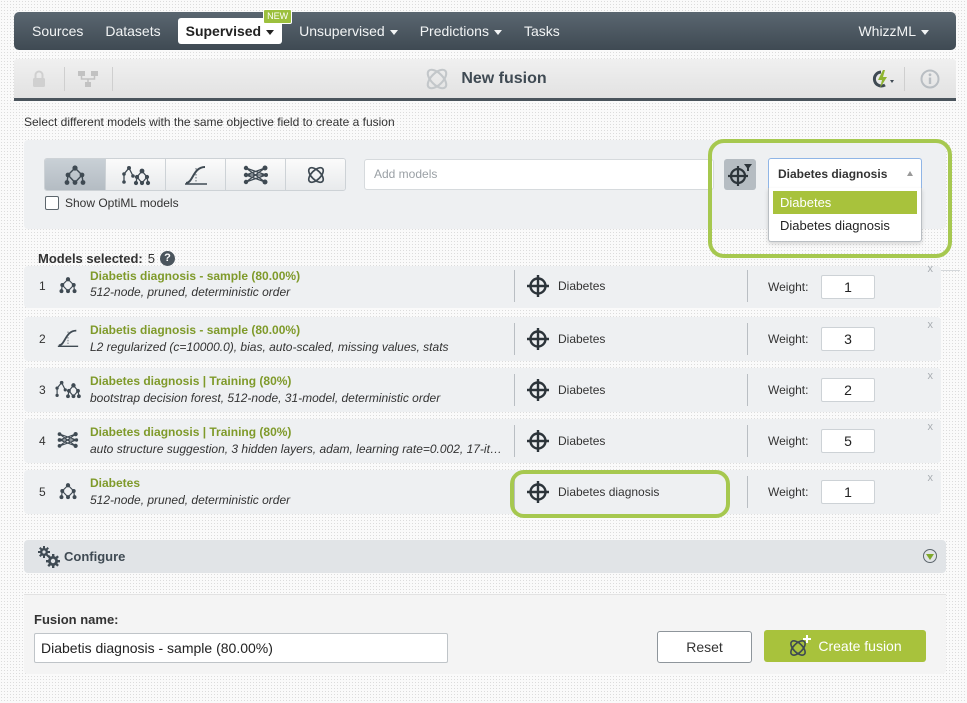 This screenshot has height=703, width=967. What do you see at coordinates (42, 492) in the screenshot?
I see `model-row-number: 5` at bounding box center [42, 492].